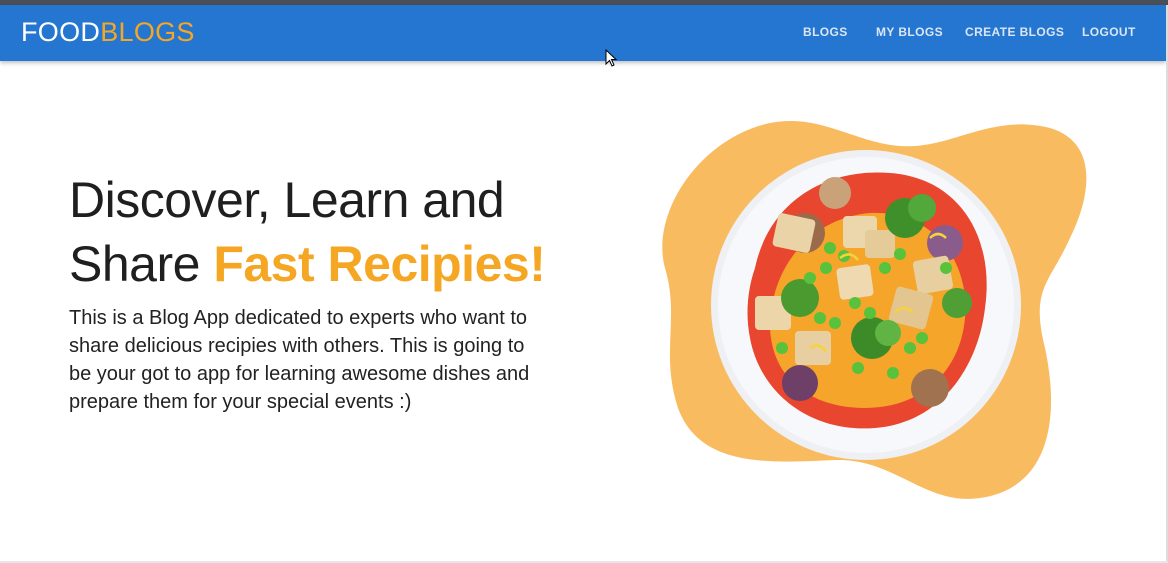 This screenshot has height=563, width=1168. What do you see at coordinates (1109, 32) in the screenshot?
I see `nav-logout-link: LOGOUT` at bounding box center [1109, 32].